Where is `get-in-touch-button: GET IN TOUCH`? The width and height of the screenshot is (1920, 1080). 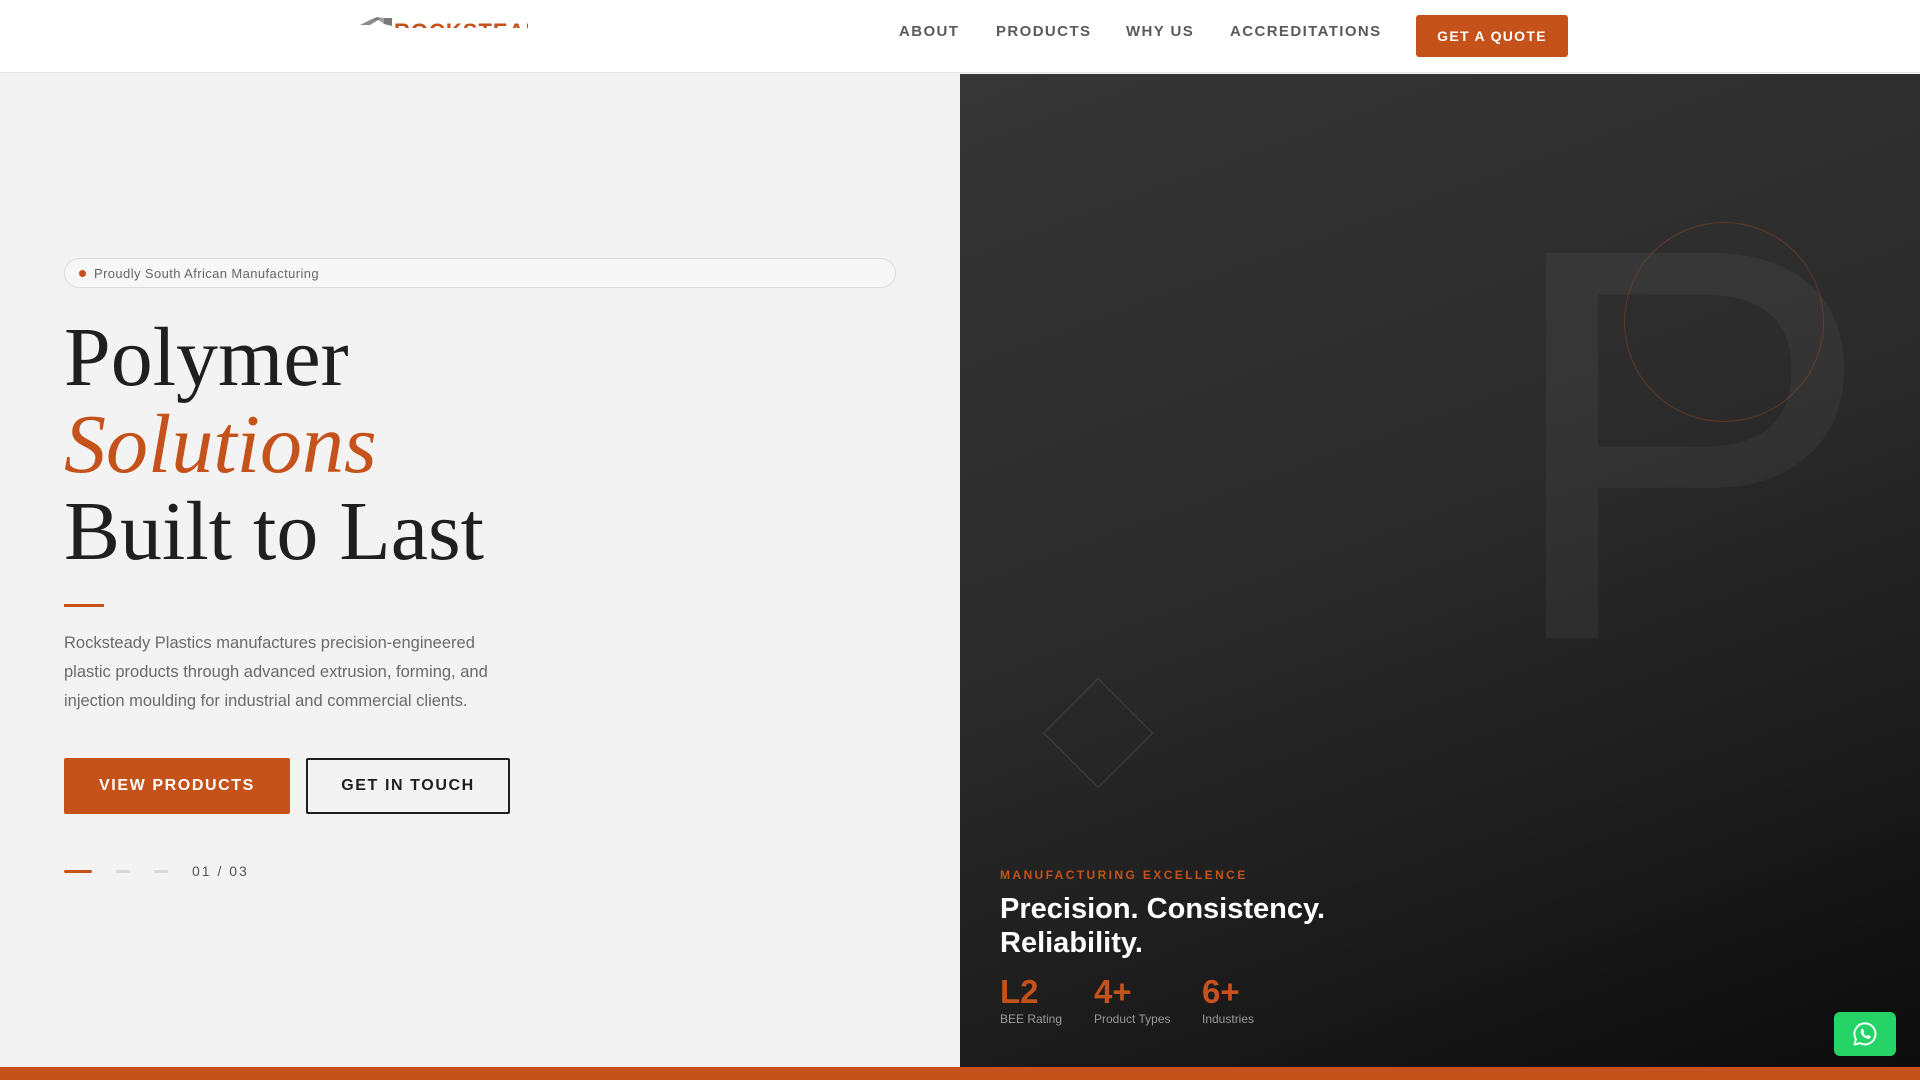 get-in-touch-button: GET IN TOUCH is located at coordinates (408, 786).